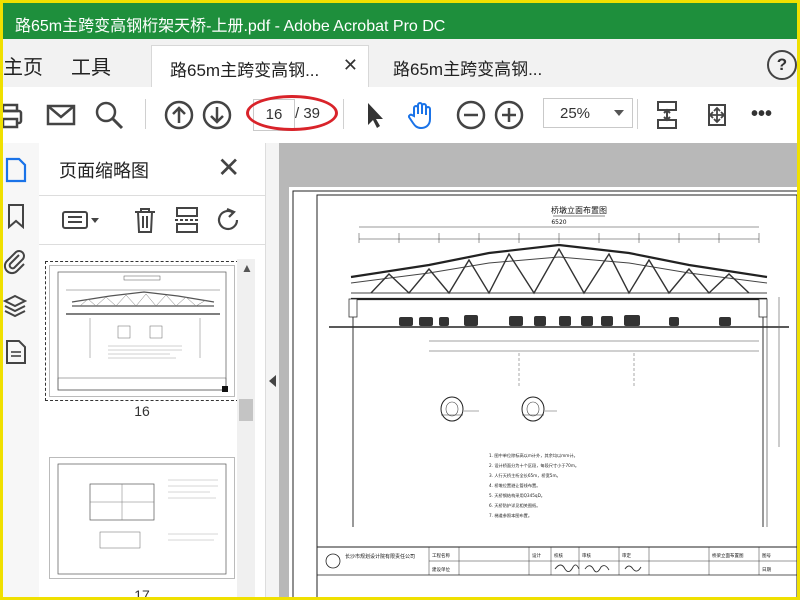 The width and height of the screenshot is (800, 600). Describe the element at coordinates (510, 515) in the screenshot. I see `note-line: 7. 梯道参照本图布置。` at that location.